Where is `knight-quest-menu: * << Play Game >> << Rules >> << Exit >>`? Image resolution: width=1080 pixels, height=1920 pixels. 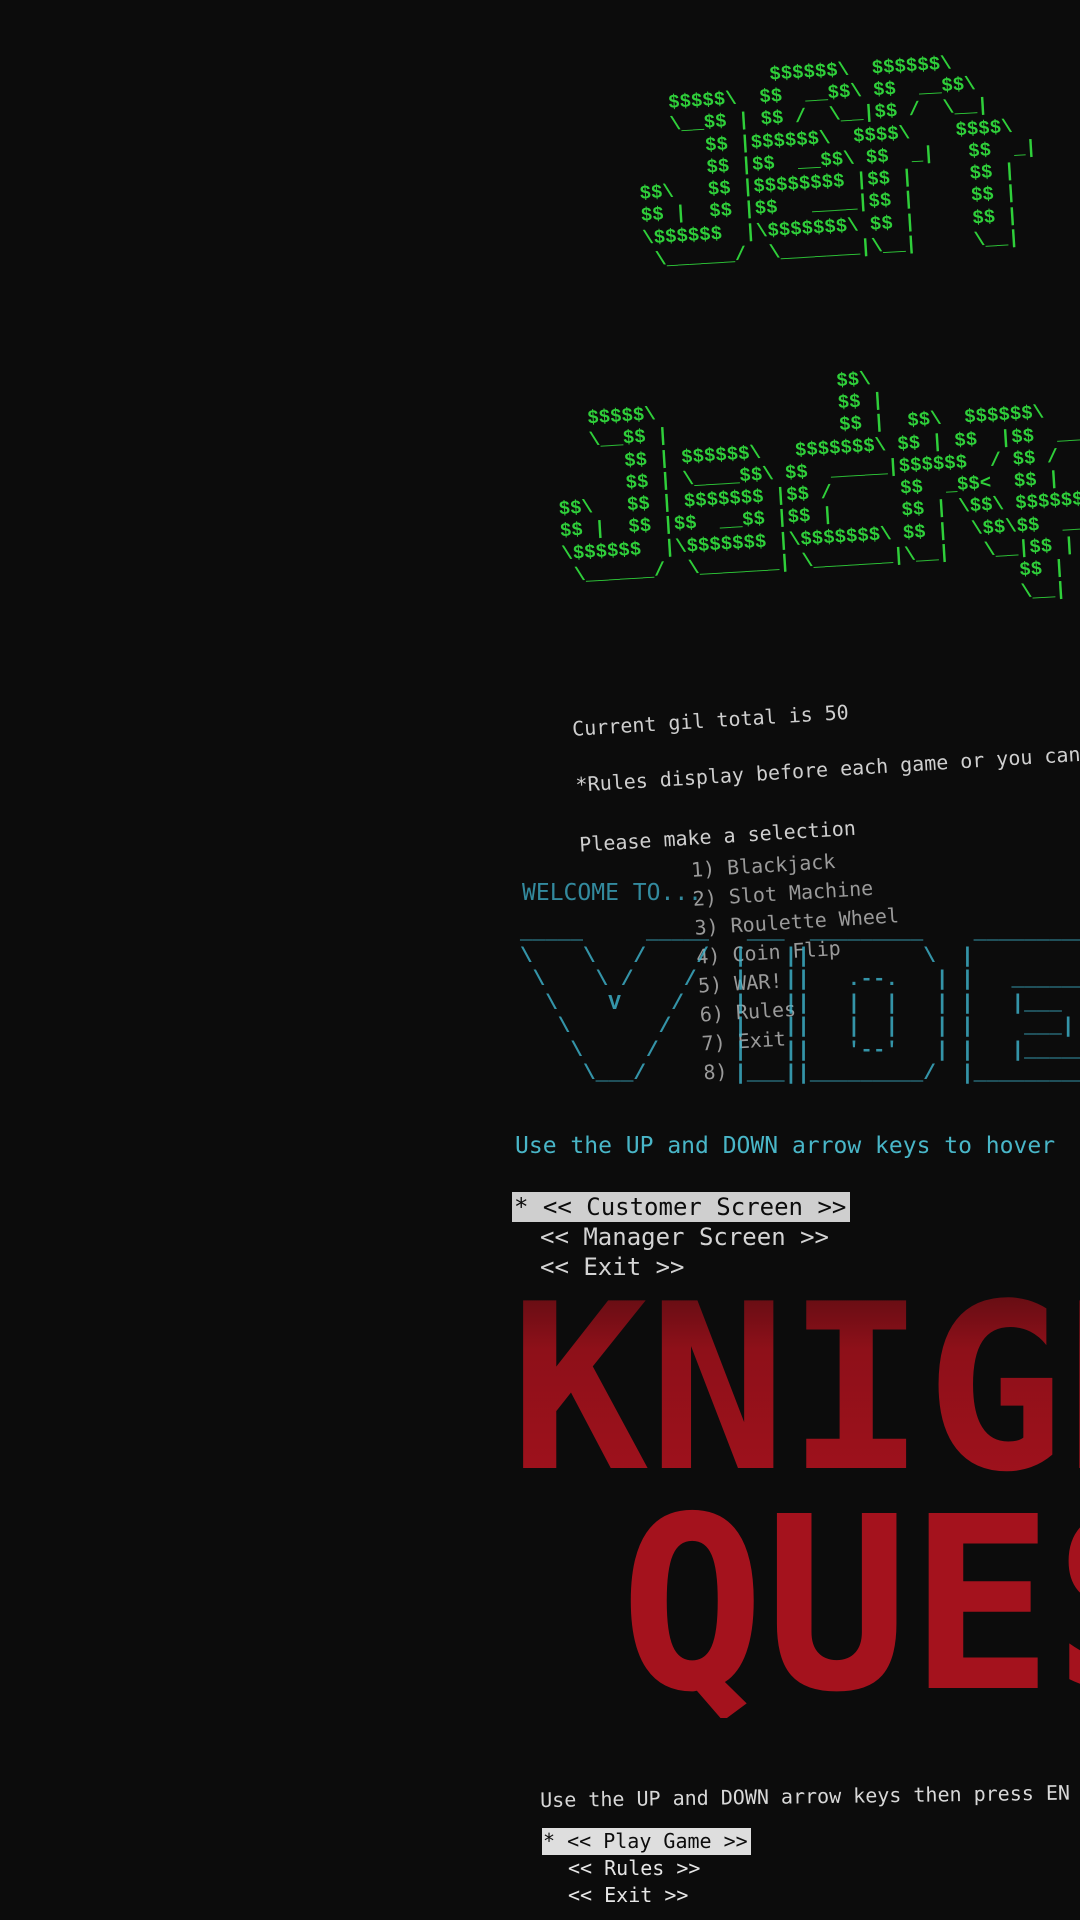 knight-quest-menu: * << Play Game >> << Rules >> << Exit >> is located at coordinates (646, 1868).